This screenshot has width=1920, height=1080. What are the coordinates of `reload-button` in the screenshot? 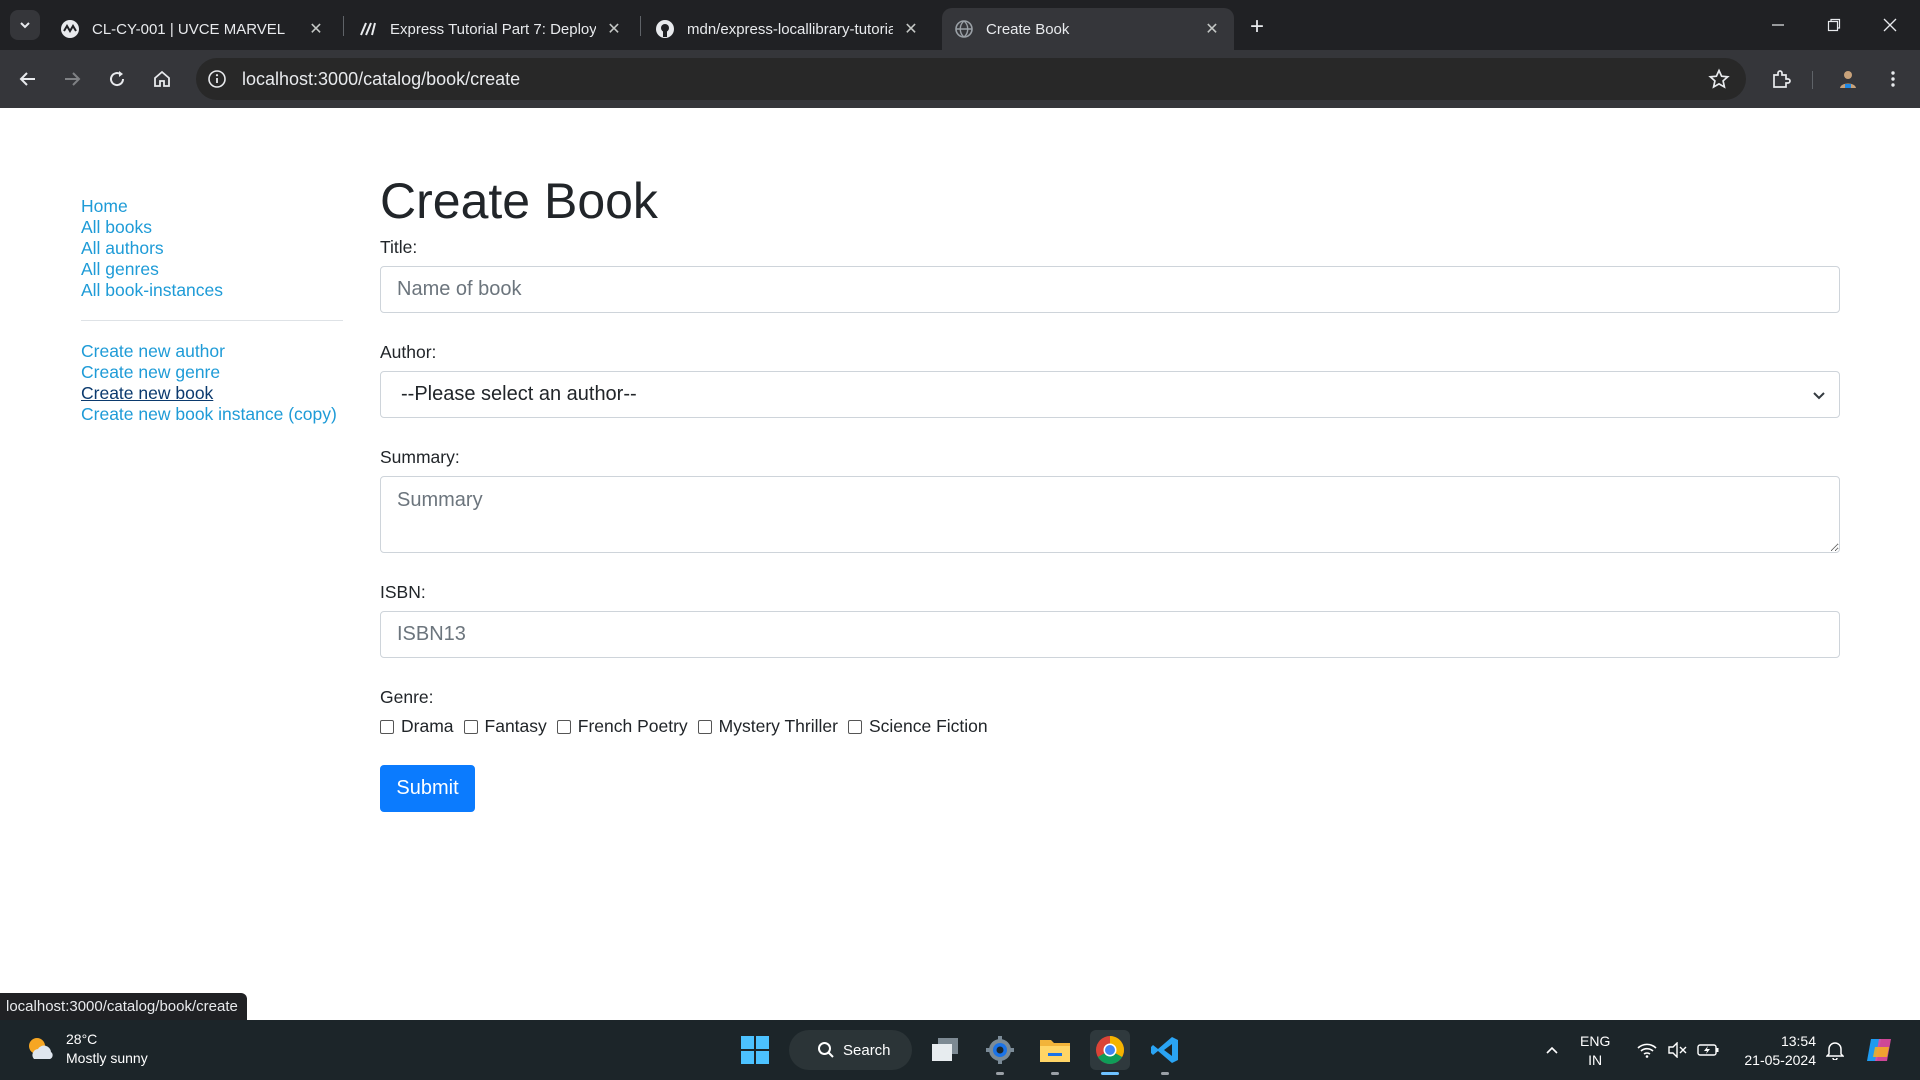 It's located at (117, 79).